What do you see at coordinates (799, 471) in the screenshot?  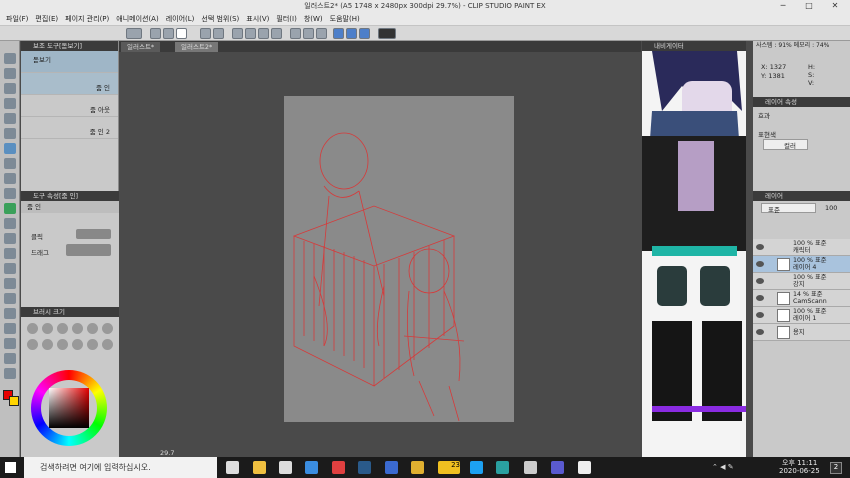 I see `clock-date: 2020-06-25` at bounding box center [799, 471].